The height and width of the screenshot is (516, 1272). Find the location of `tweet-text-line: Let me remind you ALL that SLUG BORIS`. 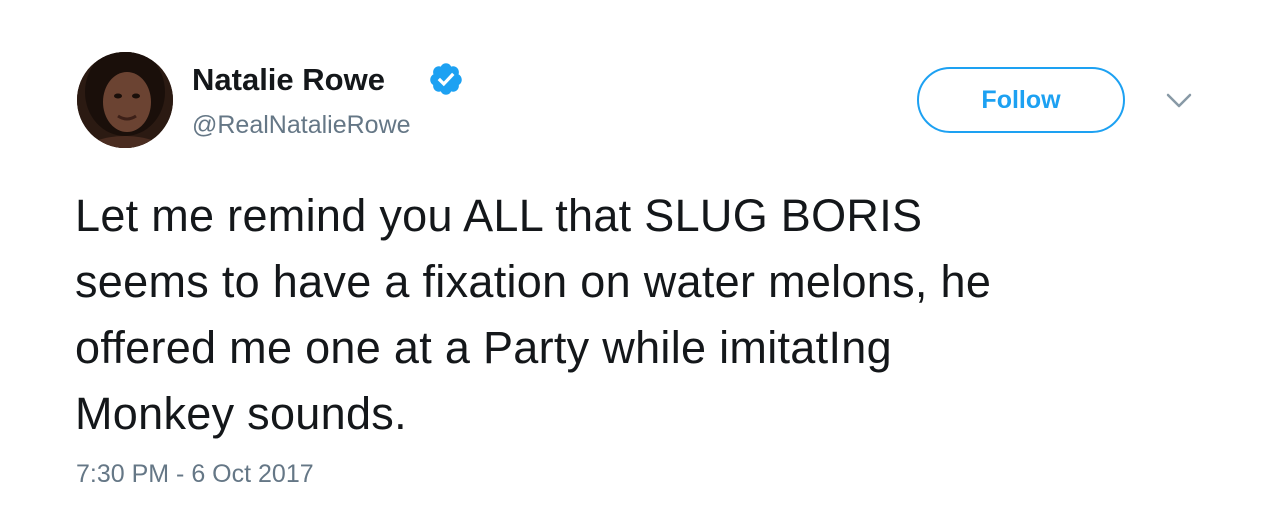

tweet-text-line: Let me remind you ALL that SLUG BORIS is located at coordinates (499, 215).